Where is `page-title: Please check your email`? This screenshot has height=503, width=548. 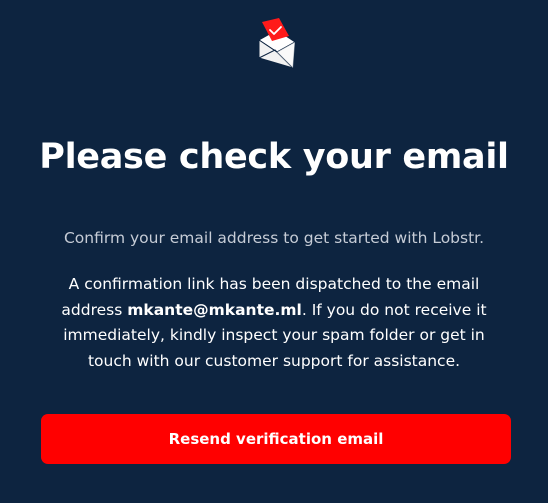 page-title: Please check your email is located at coordinates (274, 157).